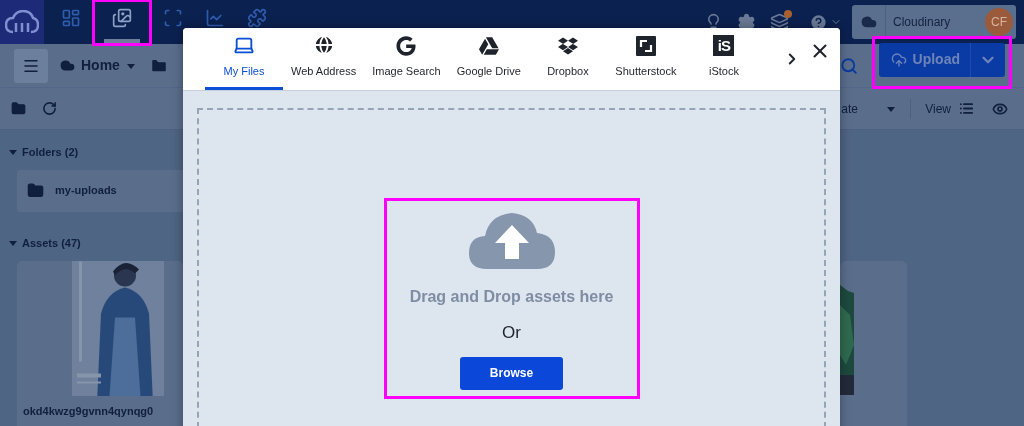 The height and width of the screenshot is (426, 1024). I want to click on source-tab: Image Search, so click(406, 59).